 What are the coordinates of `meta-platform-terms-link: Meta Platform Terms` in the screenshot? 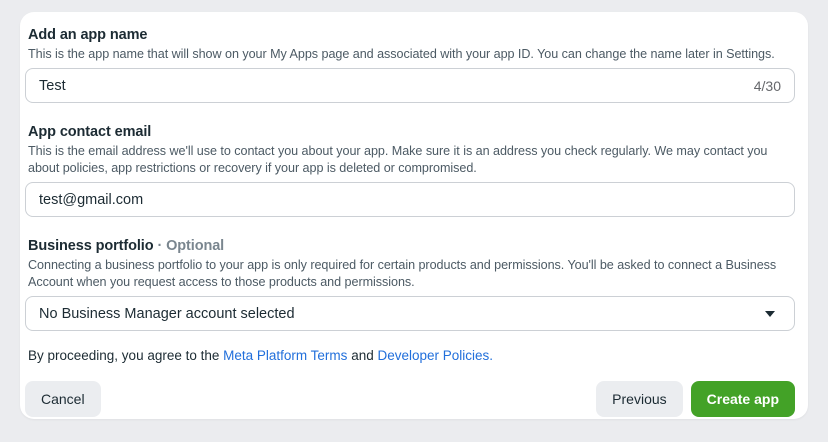 It's located at (285, 355).